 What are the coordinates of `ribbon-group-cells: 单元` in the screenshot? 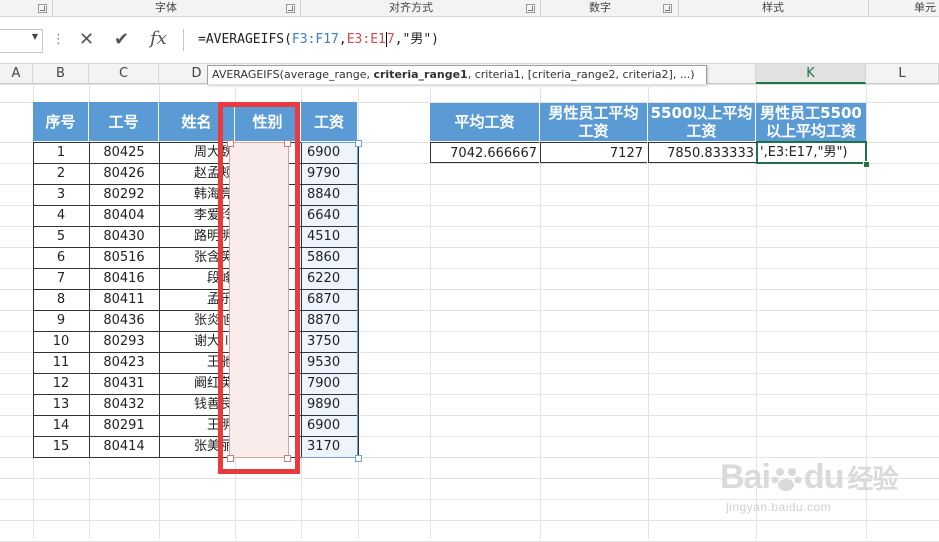 It's located at (925, 7).